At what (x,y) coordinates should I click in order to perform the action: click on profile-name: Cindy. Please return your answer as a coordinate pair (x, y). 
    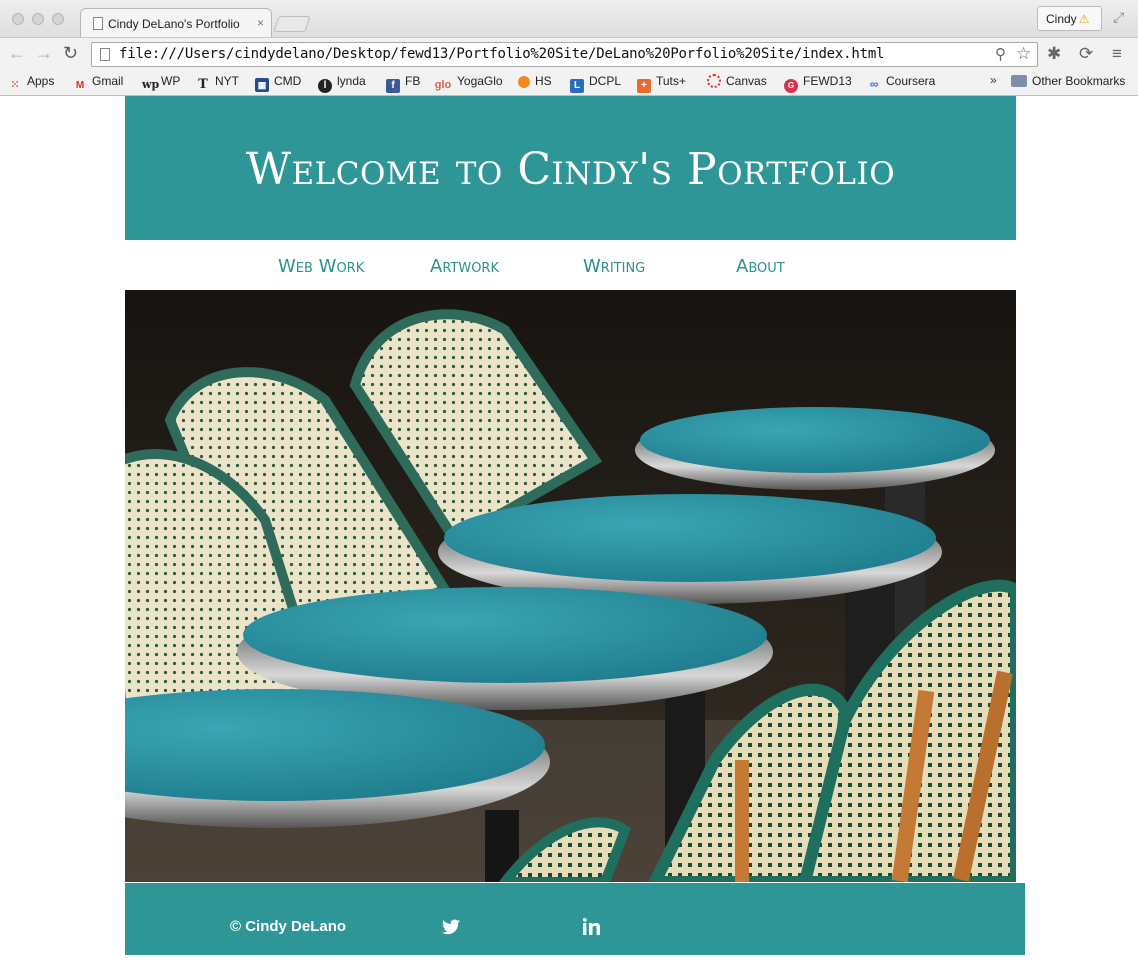
    Looking at the image, I should click on (1061, 19).